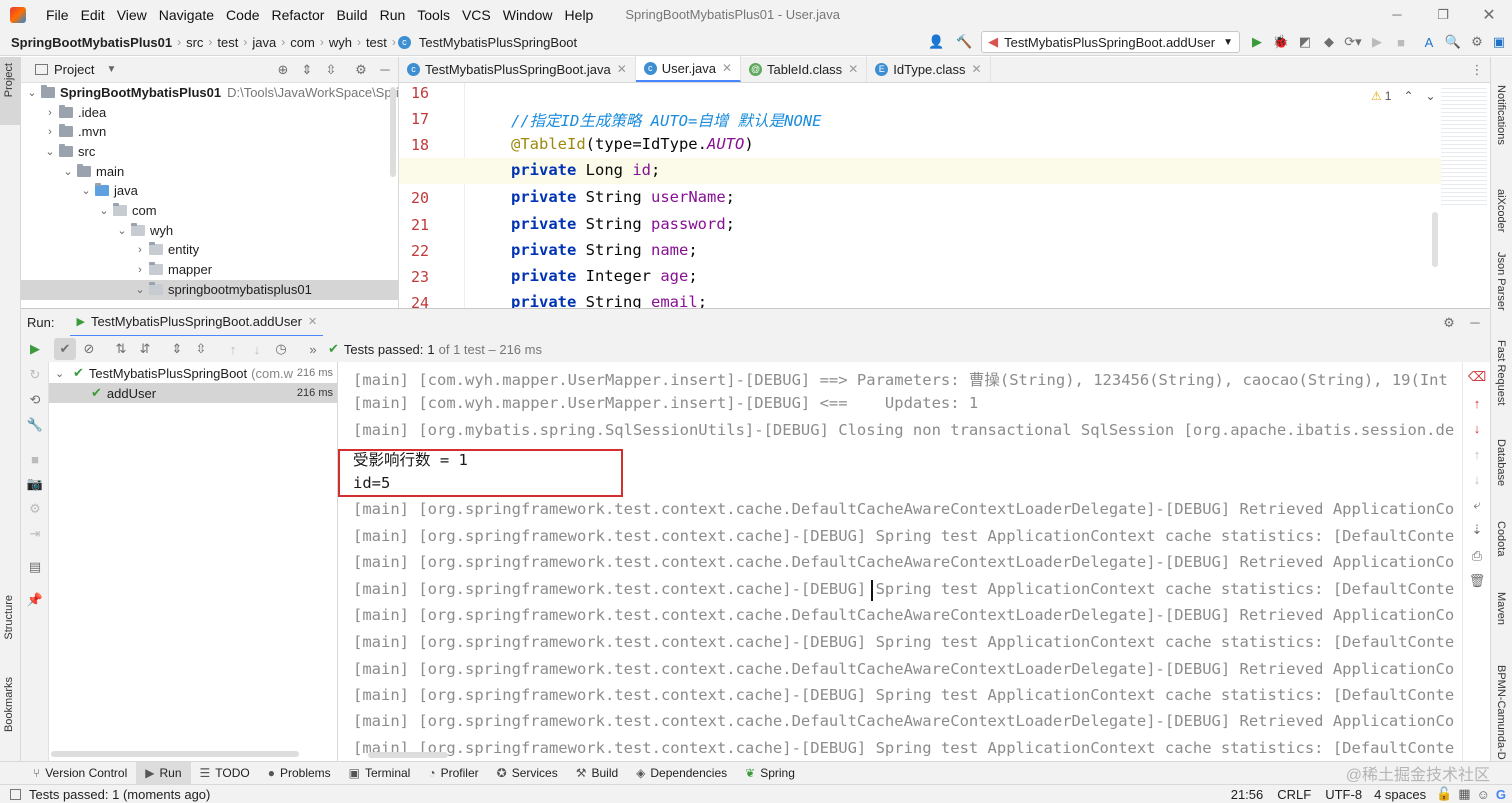 The width and height of the screenshot is (1512, 803). Describe the element at coordinates (929, 69) in the screenshot. I see `tab-idtype: E IdType.class ✕` at that location.